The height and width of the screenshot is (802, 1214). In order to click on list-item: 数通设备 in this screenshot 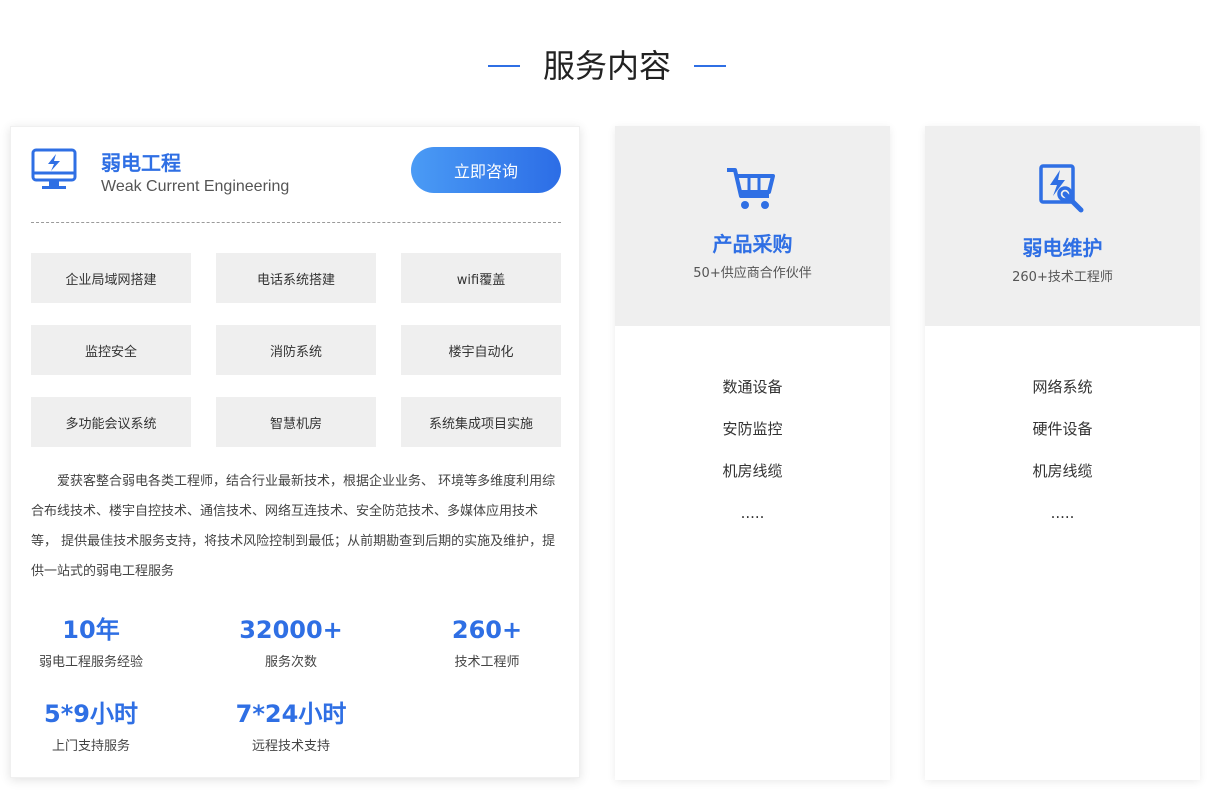, I will do `click(752, 395)`.